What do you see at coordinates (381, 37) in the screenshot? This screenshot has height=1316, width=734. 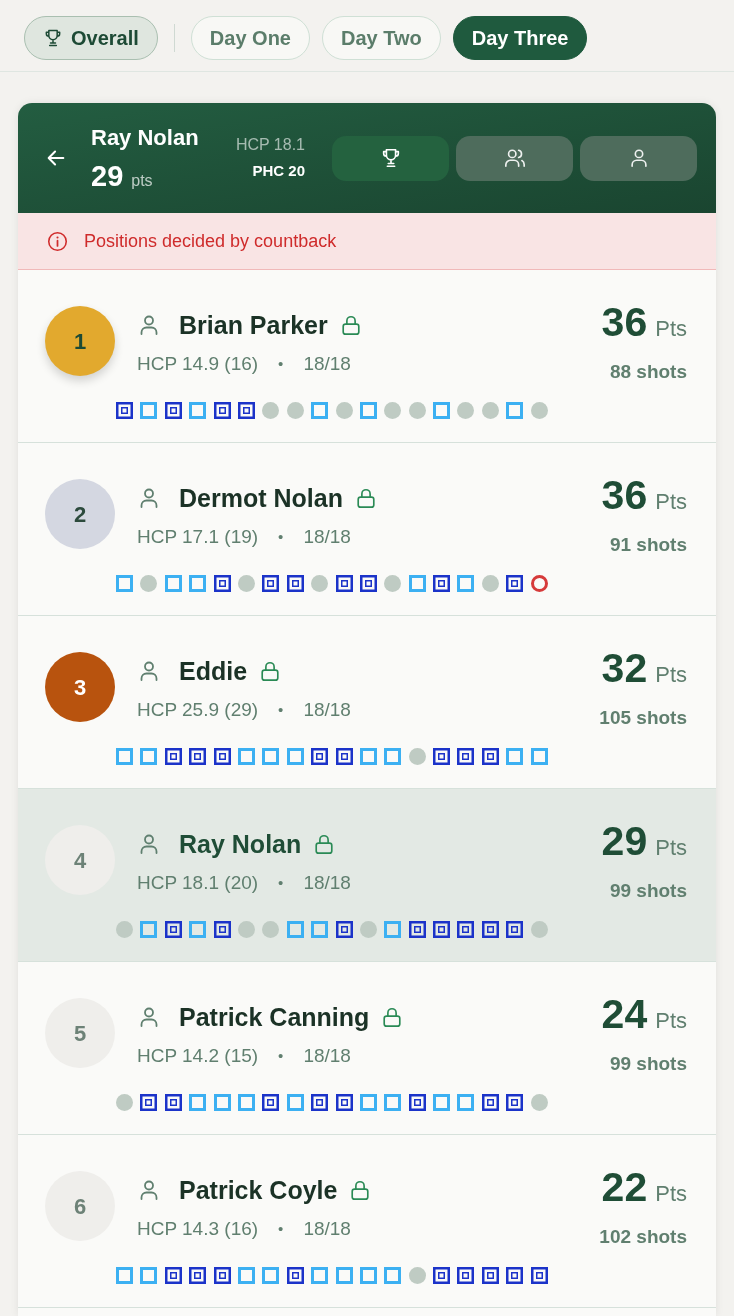 I see `filter-tab: Day Two` at bounding box center [381, 37].